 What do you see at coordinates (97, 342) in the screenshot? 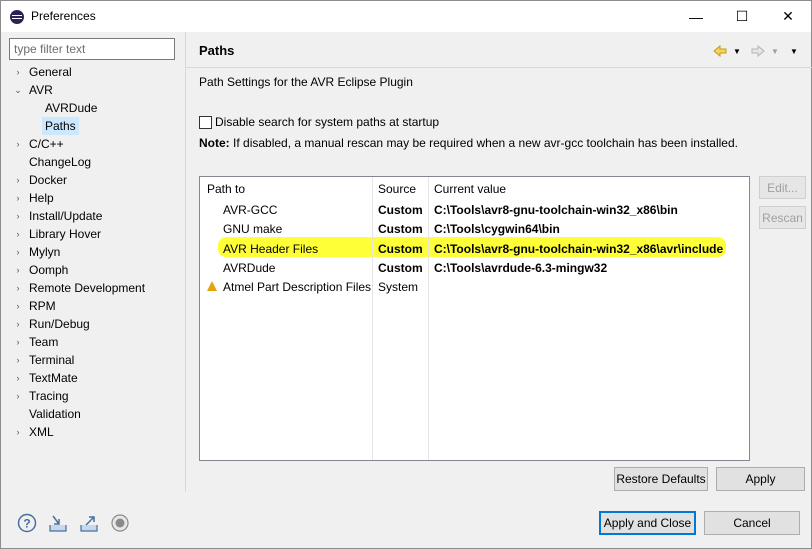
I see `tree-item: › Team` at bounding box center [97, 342].